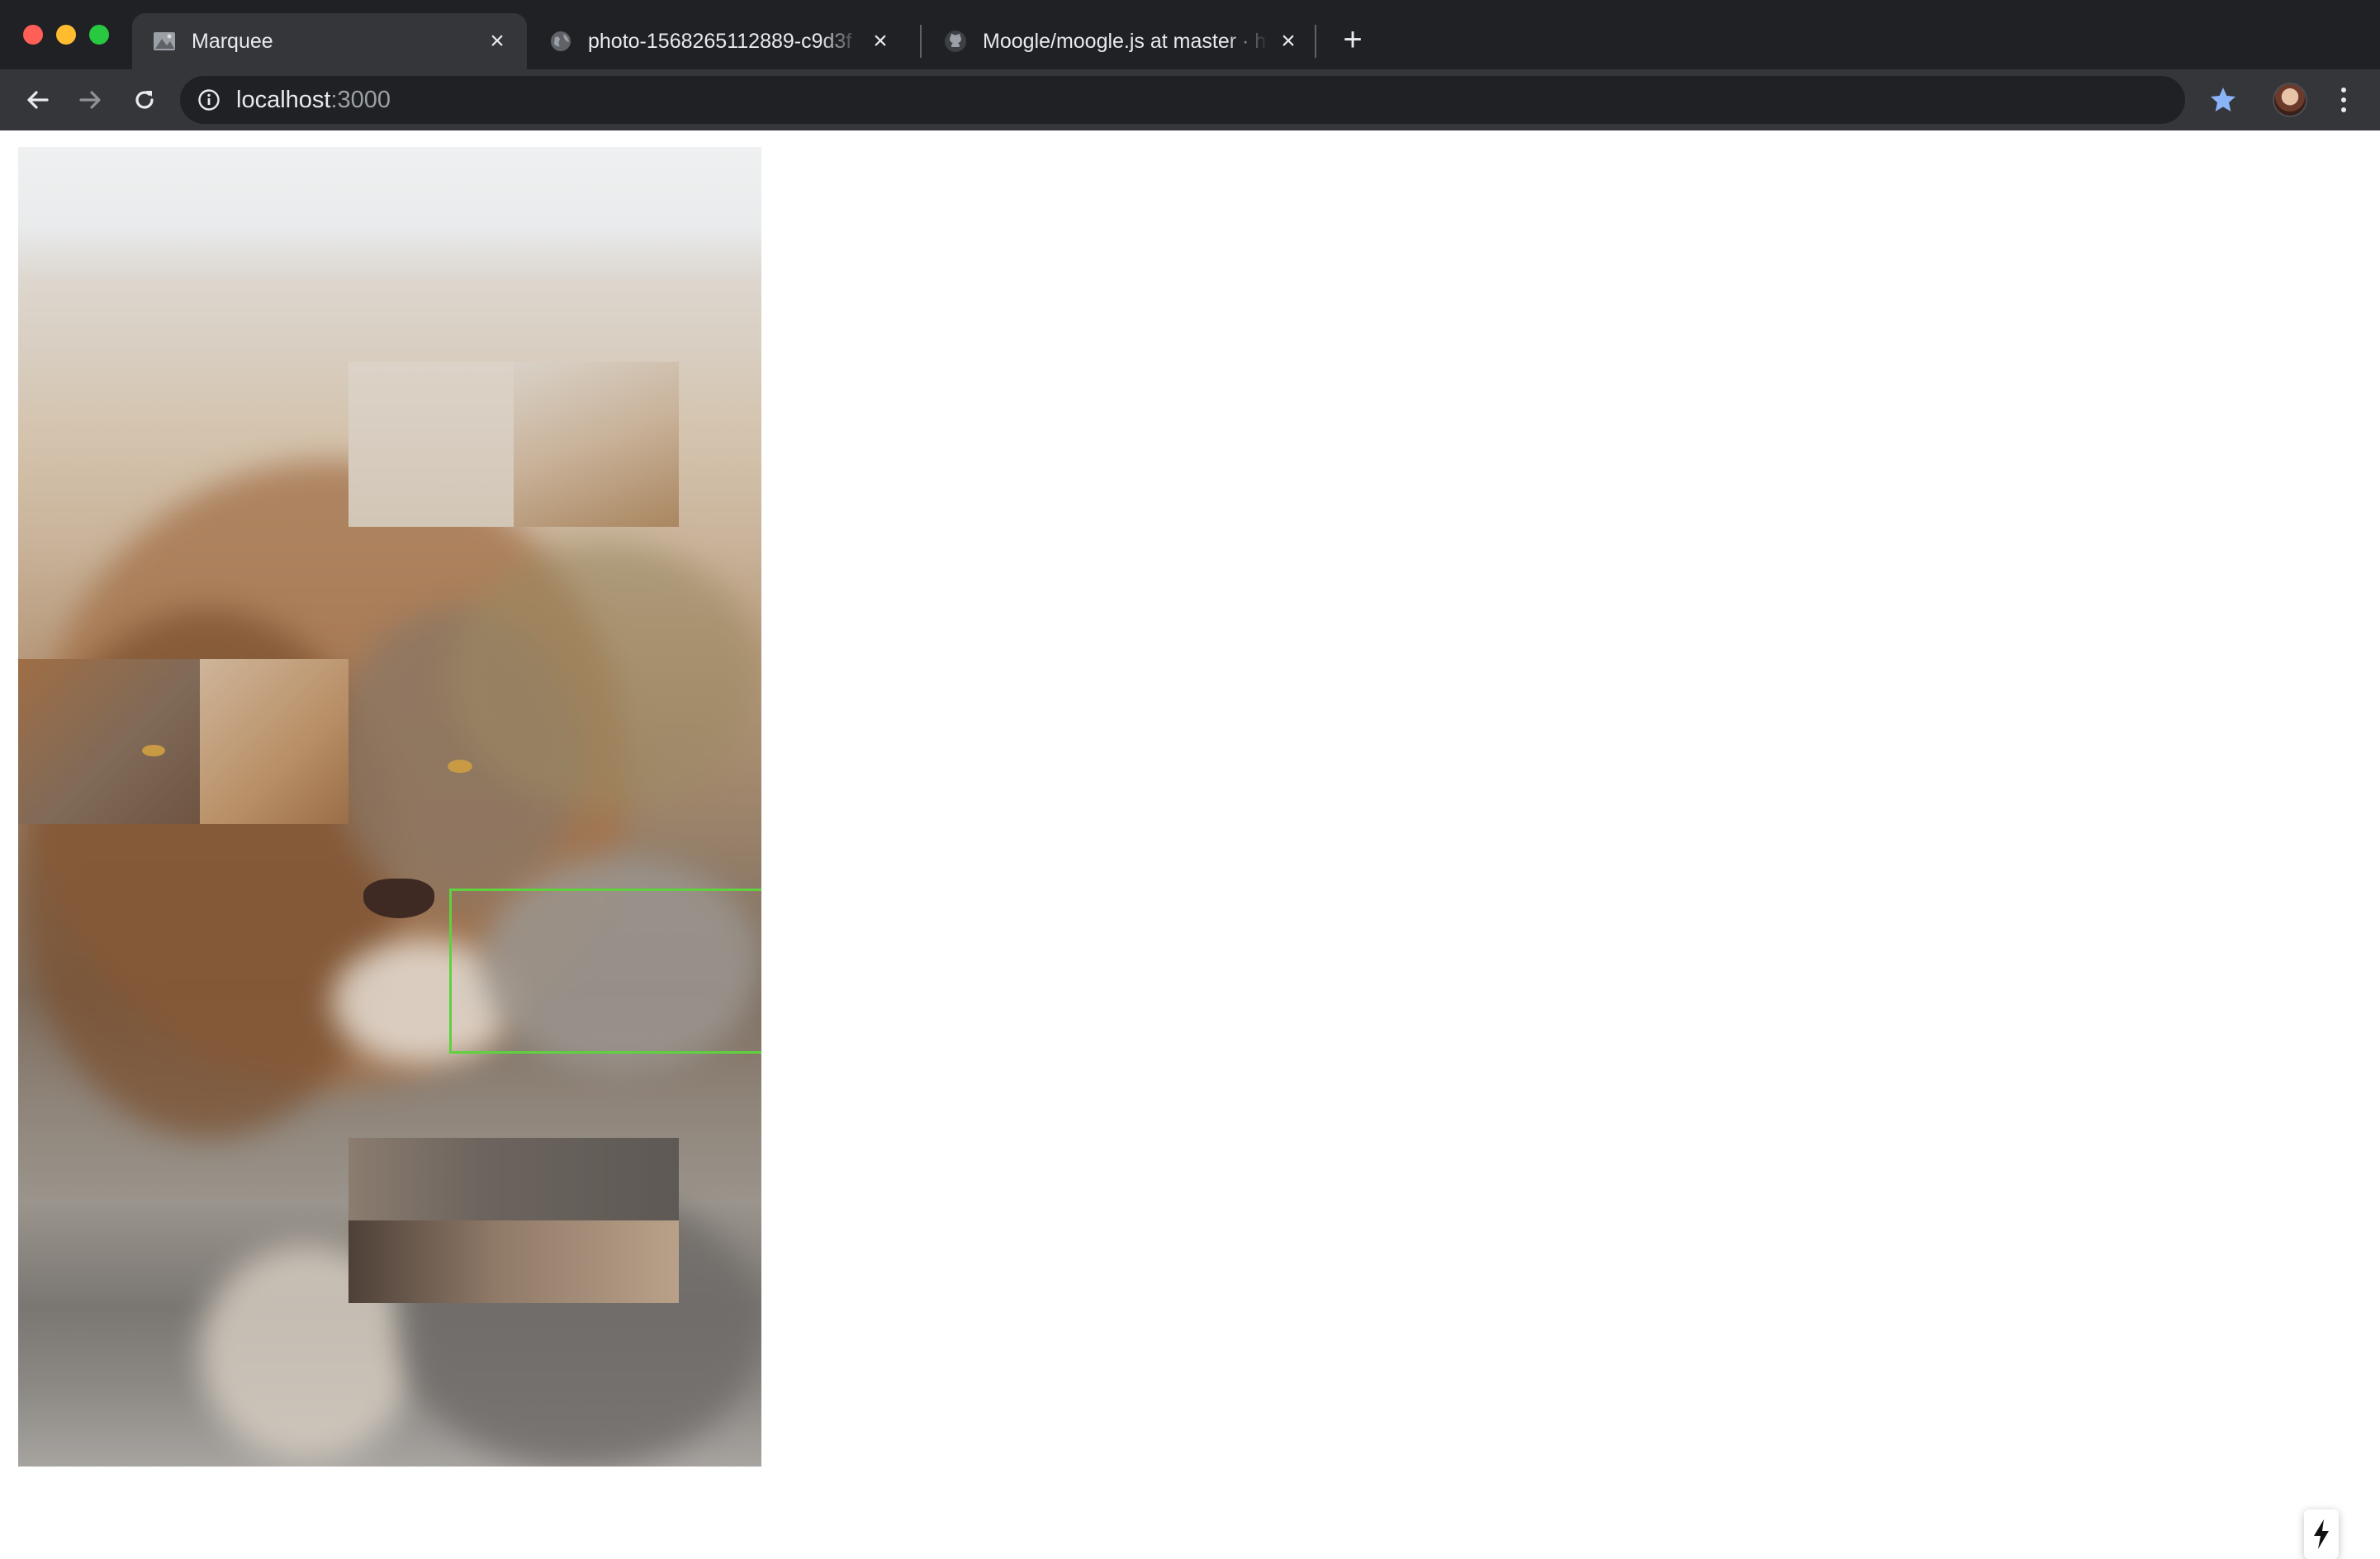 The image size is (2380, 1559). I want to click on globe-icon, so click(560, 41).